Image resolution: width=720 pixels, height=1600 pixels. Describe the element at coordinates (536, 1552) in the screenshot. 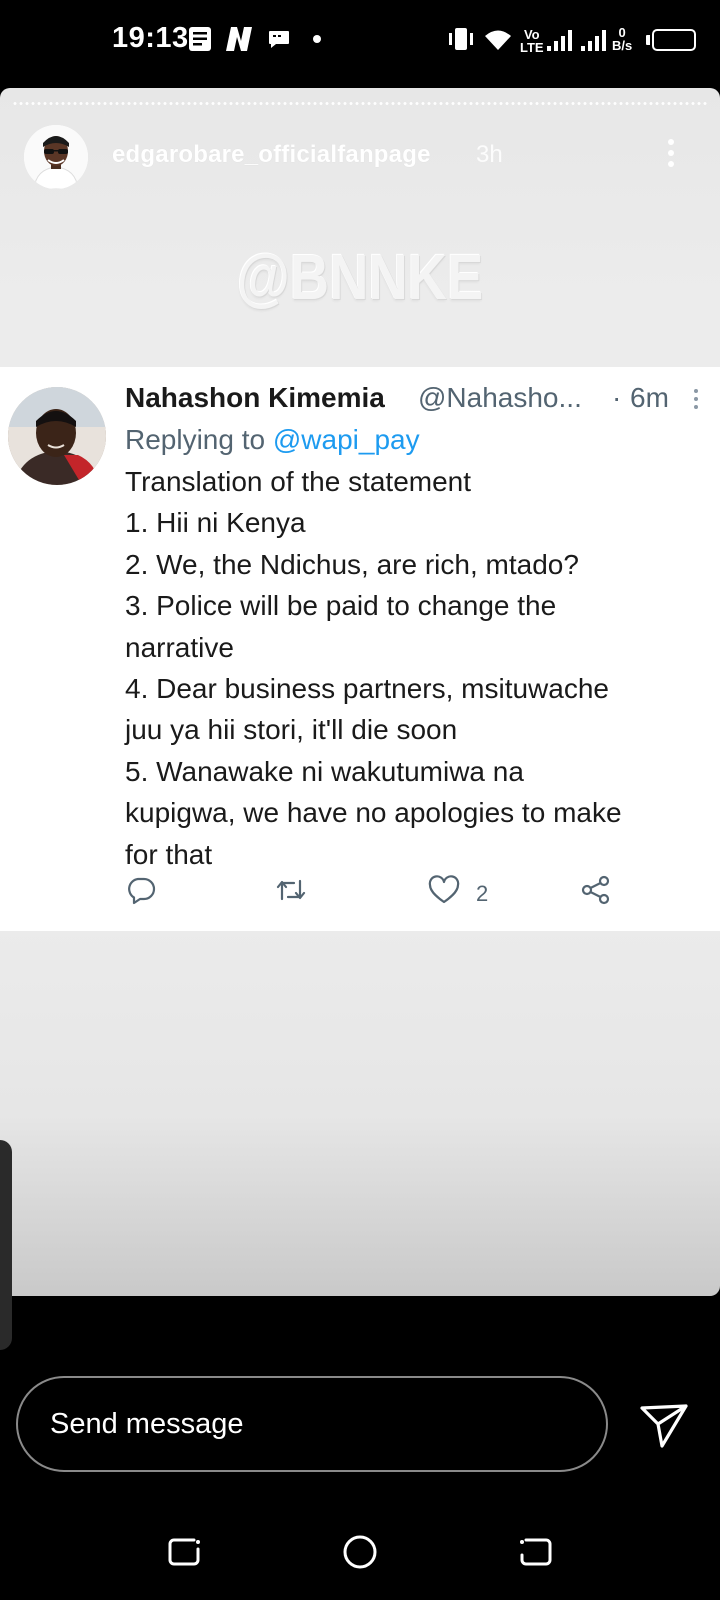

I see `back-icon` at that location.